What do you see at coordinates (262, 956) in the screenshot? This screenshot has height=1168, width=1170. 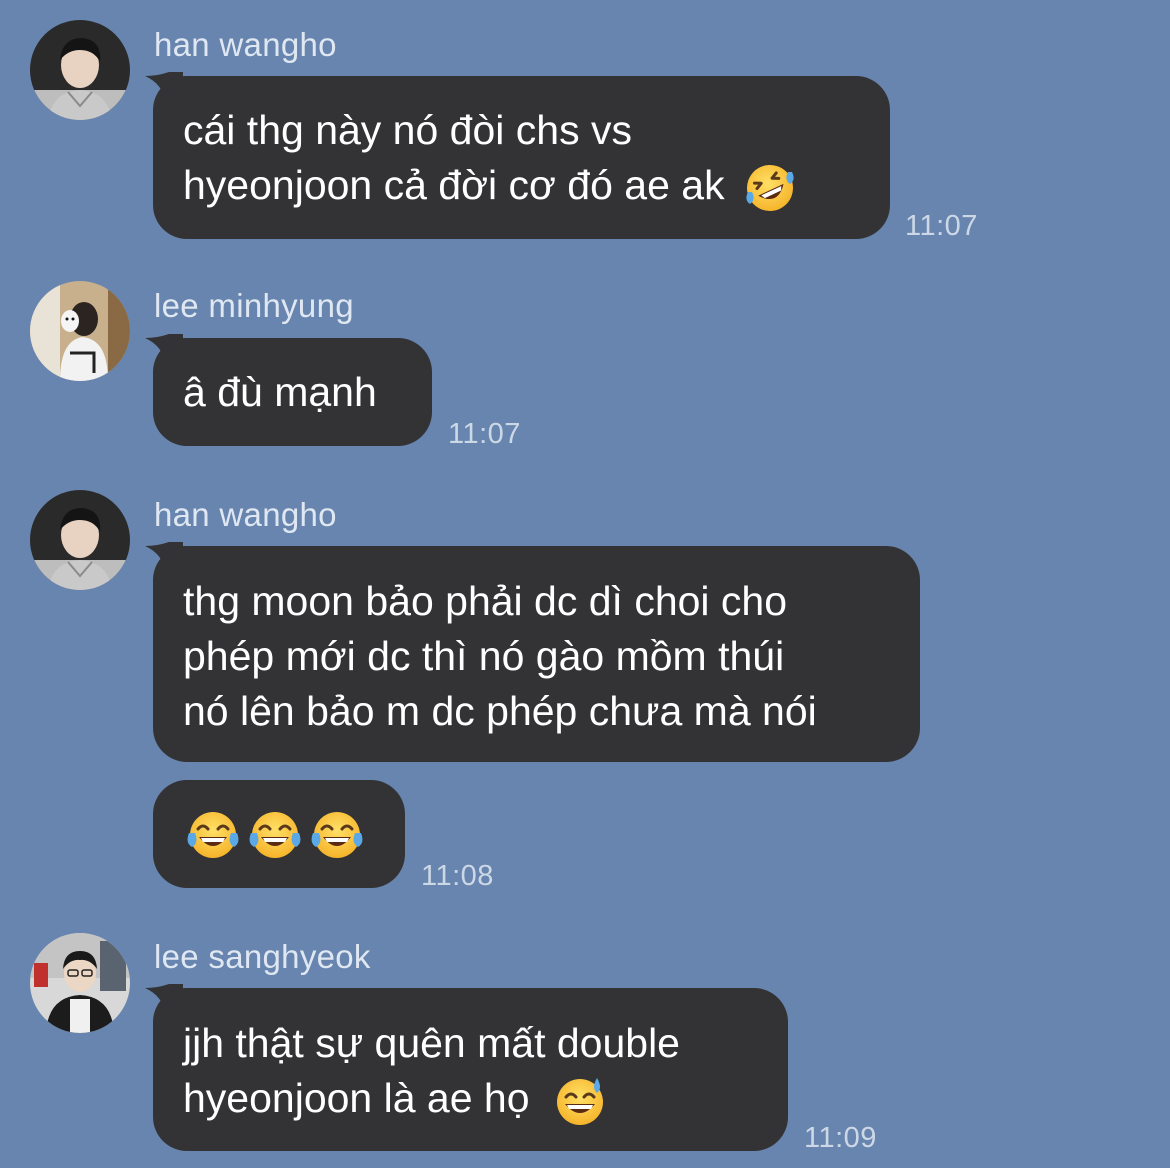 I see `sender-name: lee sanghyeok` at bounding box center [262, 956].